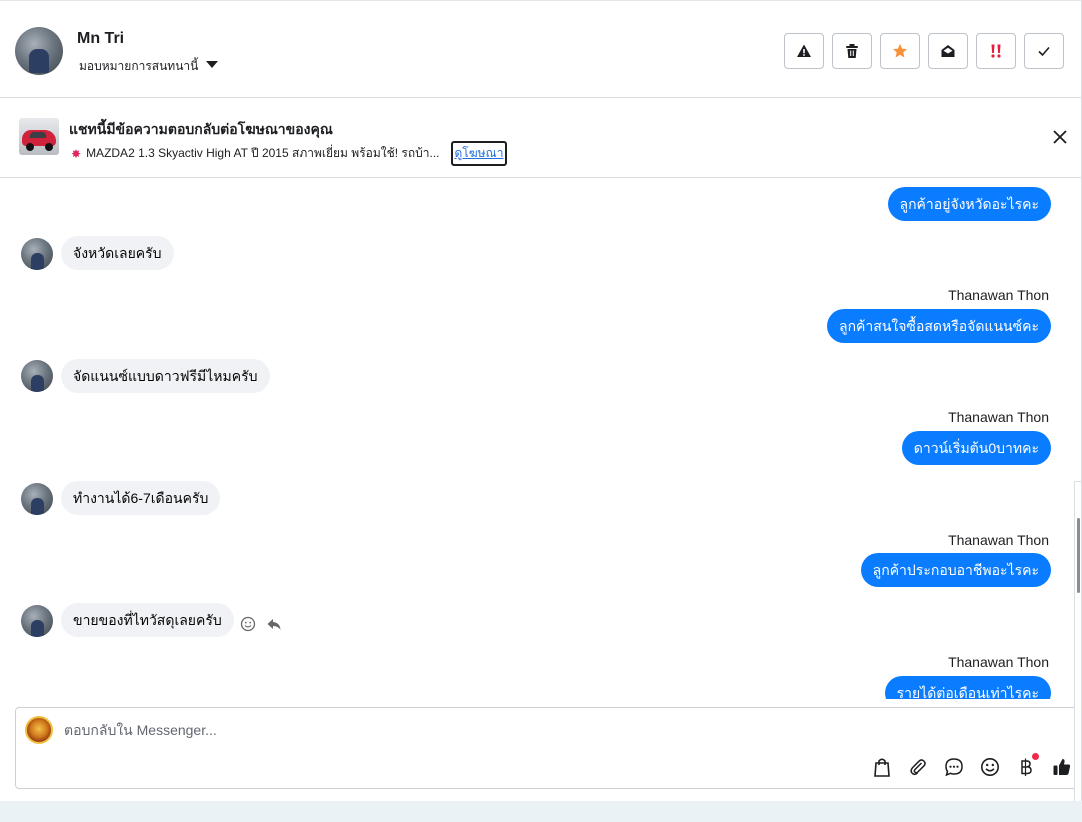 Image resolution: width=1082 pixels, height=822 pixels. I want to click on smiley-icon, so click(990, 767).